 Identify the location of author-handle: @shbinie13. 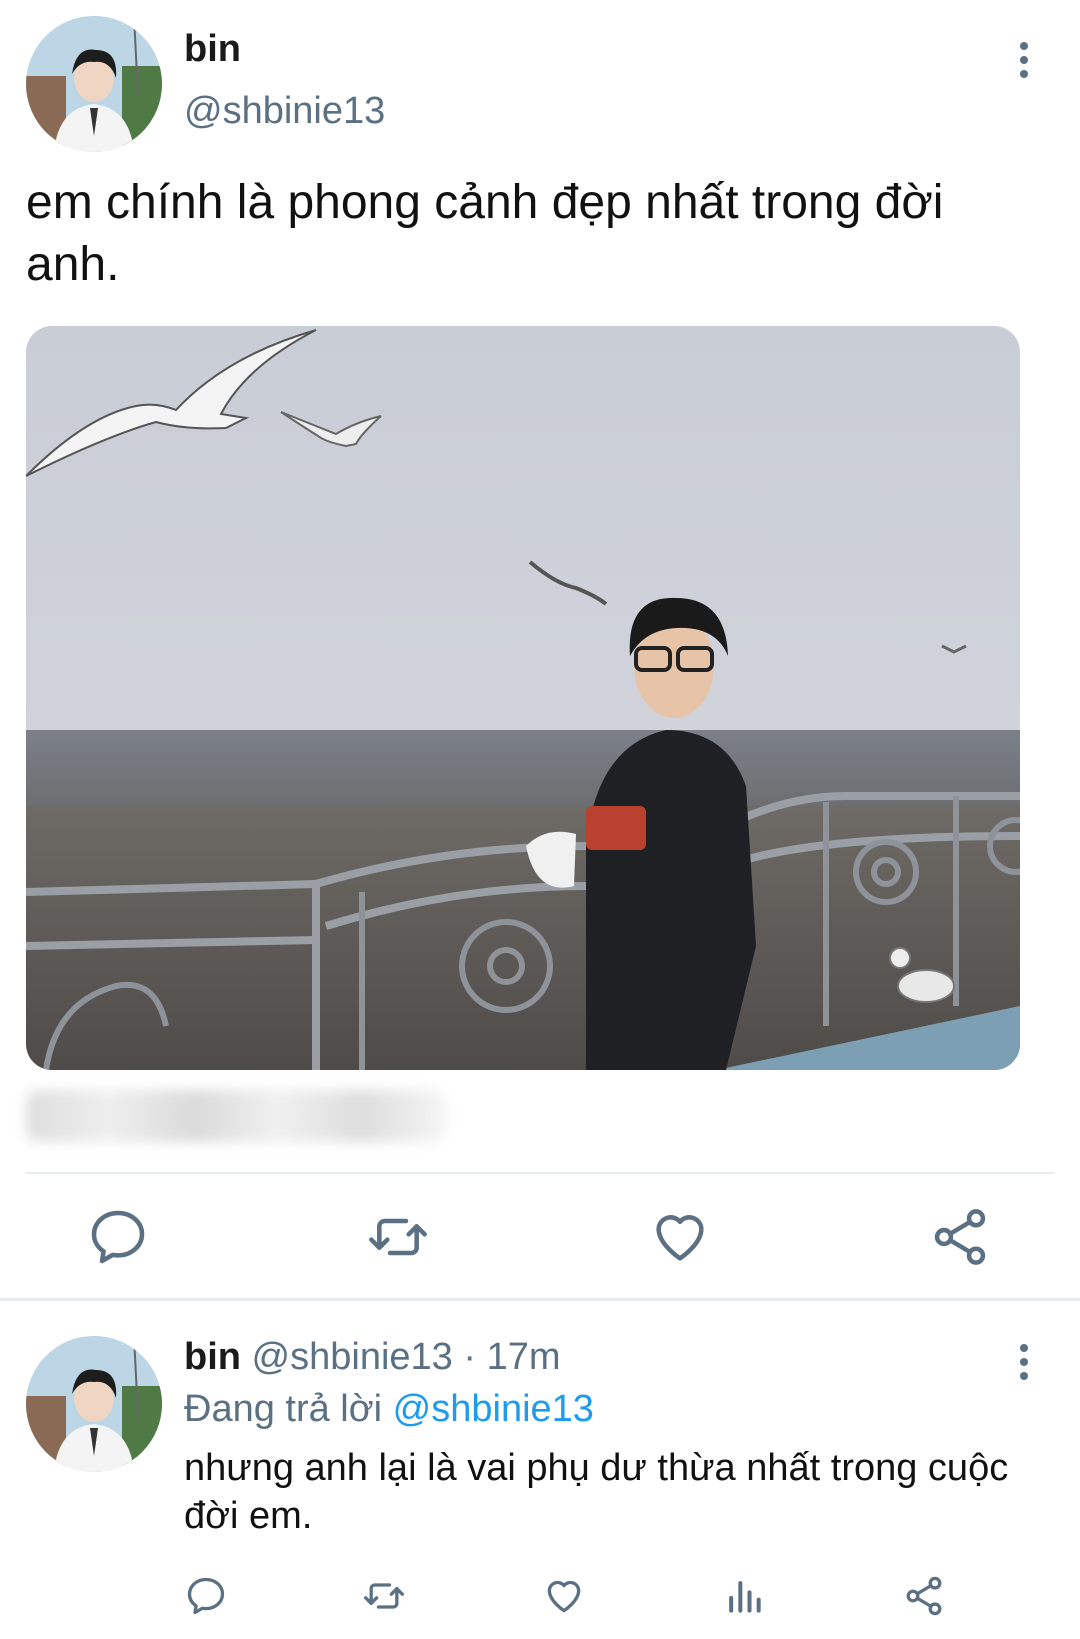
(284, 111).